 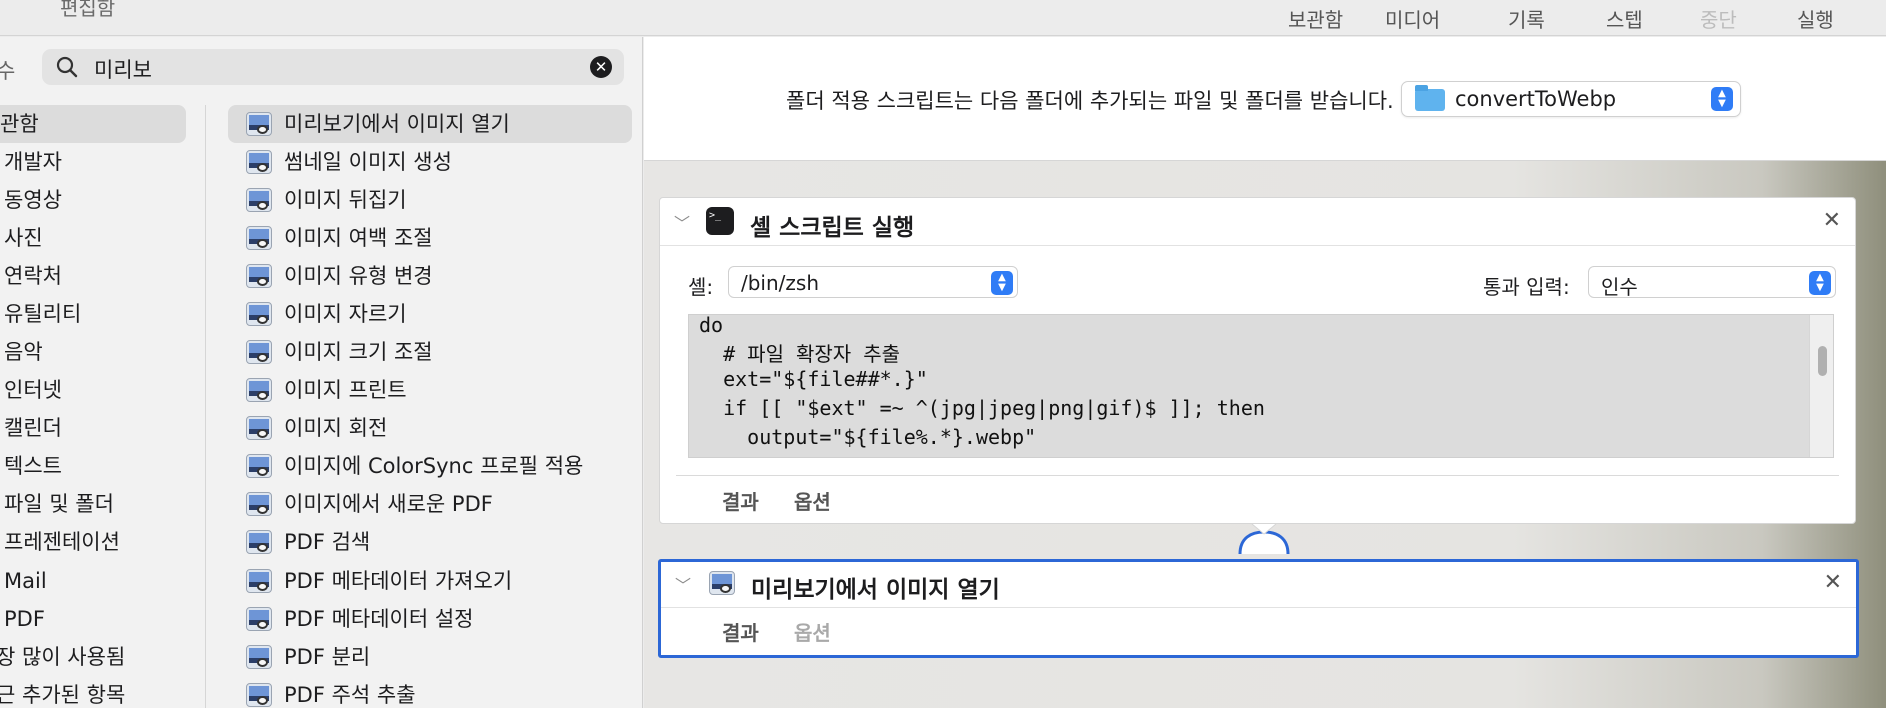 I want to click on category-item: 유틸리티, so click(x=93, y=314).